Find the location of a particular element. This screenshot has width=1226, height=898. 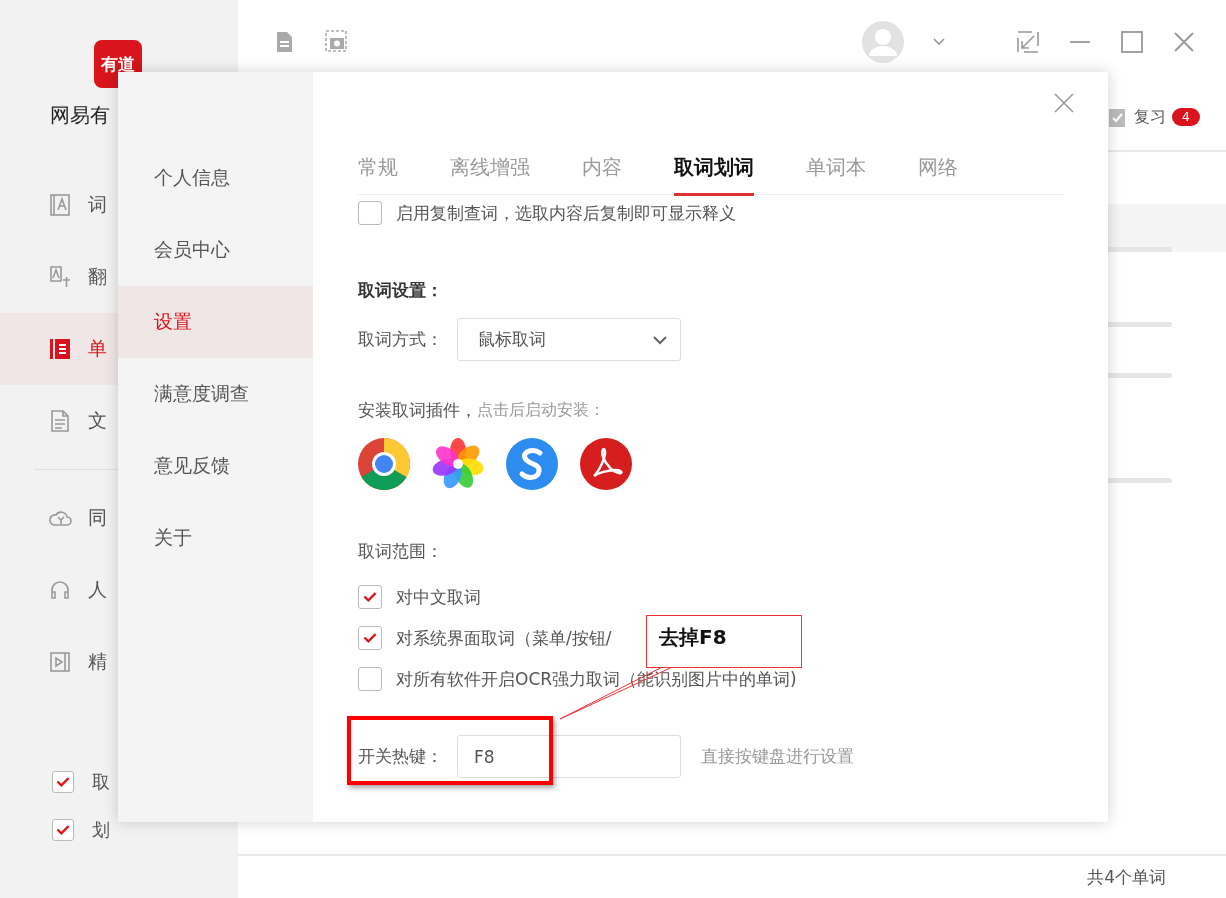

annotation-callout: 去掉F8 is located at coordinates (724, 641).